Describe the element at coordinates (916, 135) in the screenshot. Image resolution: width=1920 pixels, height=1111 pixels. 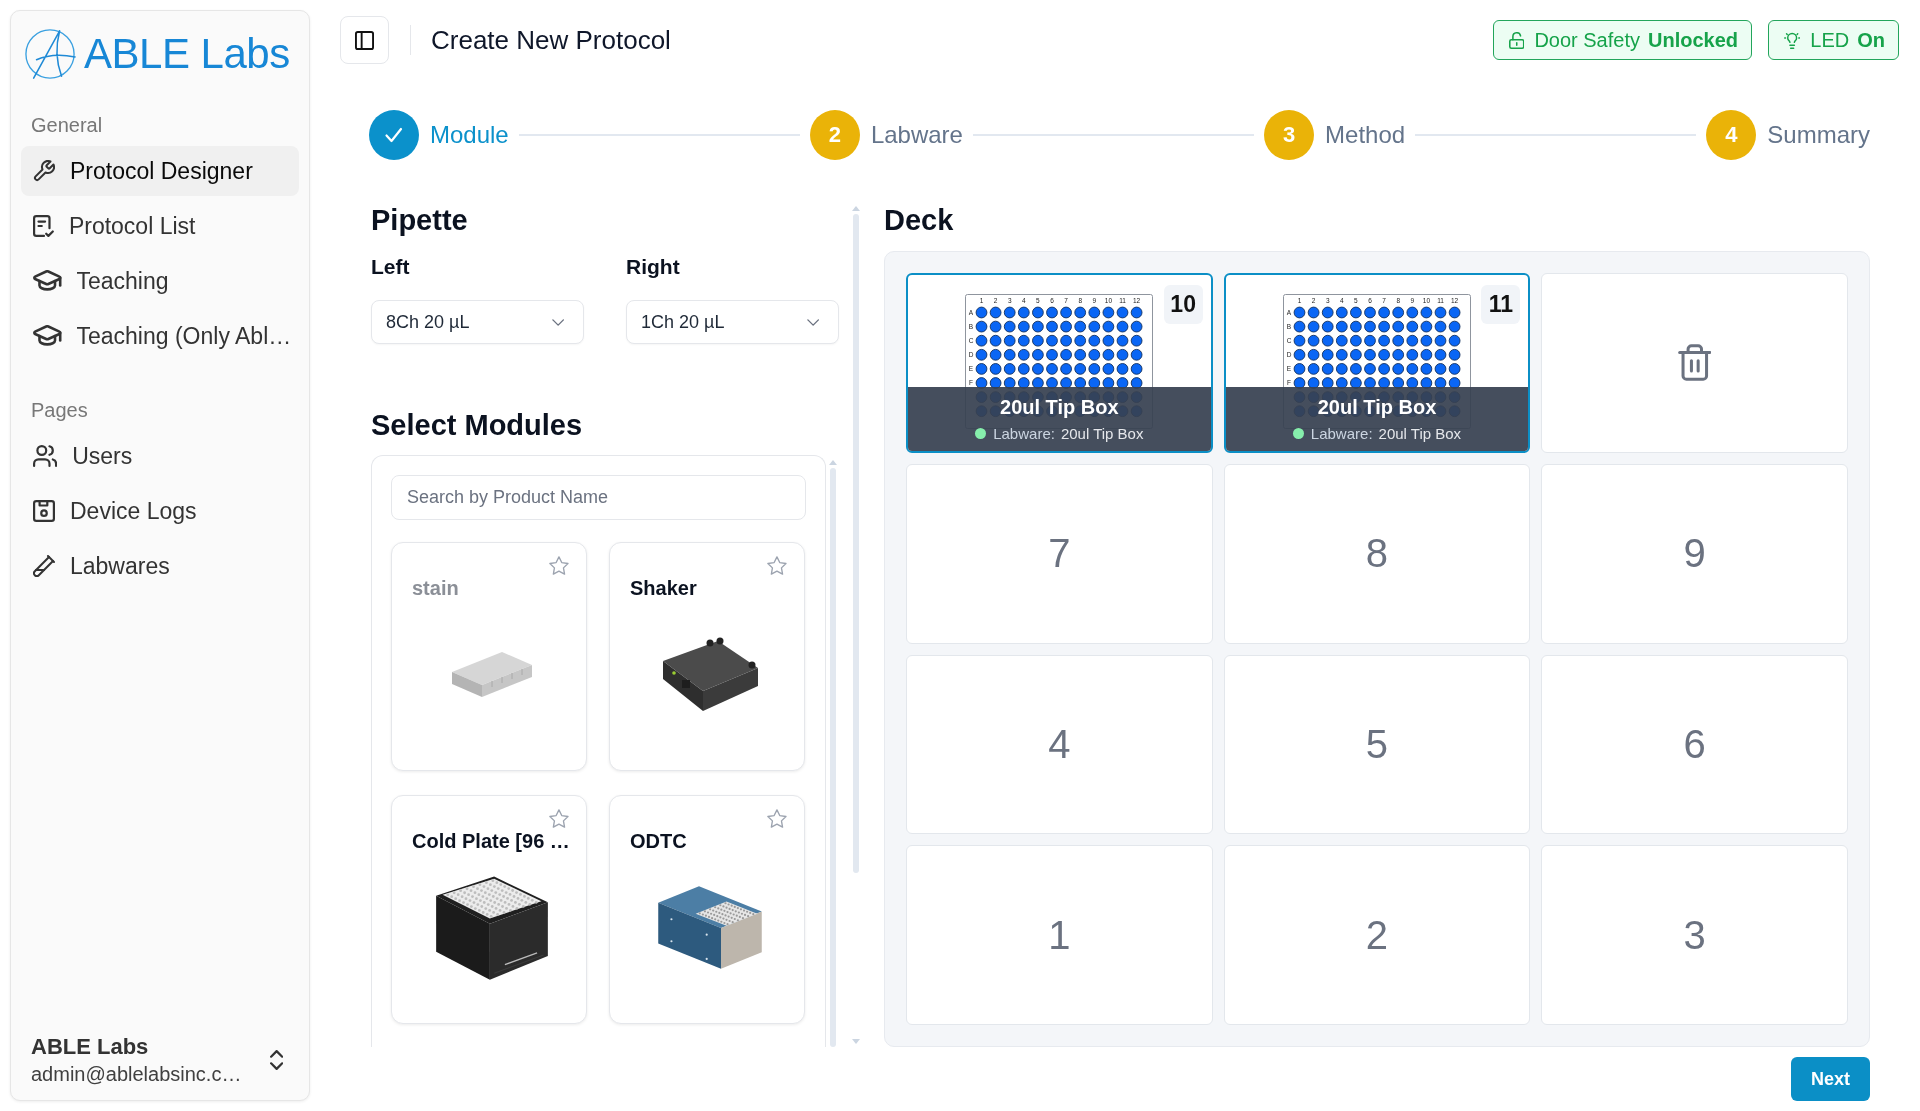
I see `step-label: Labware` at that location.